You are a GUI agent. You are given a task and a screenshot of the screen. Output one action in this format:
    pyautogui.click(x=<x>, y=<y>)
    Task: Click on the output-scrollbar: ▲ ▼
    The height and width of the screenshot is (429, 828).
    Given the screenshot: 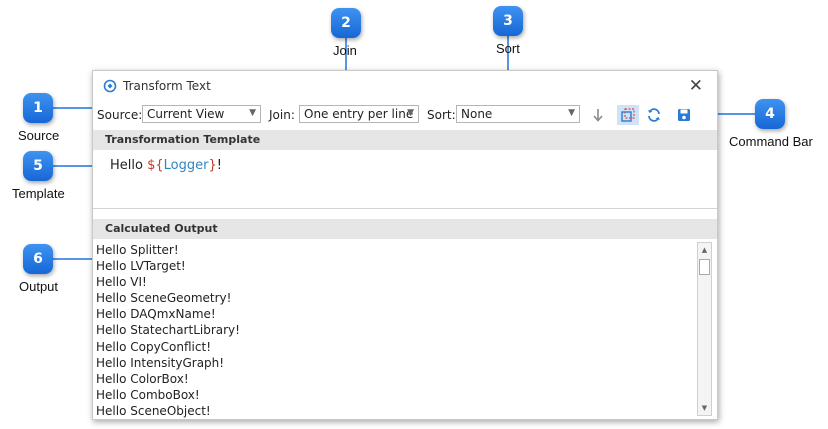 What is the action you would take?
    pyautogui.click(x=704, y=329)
    